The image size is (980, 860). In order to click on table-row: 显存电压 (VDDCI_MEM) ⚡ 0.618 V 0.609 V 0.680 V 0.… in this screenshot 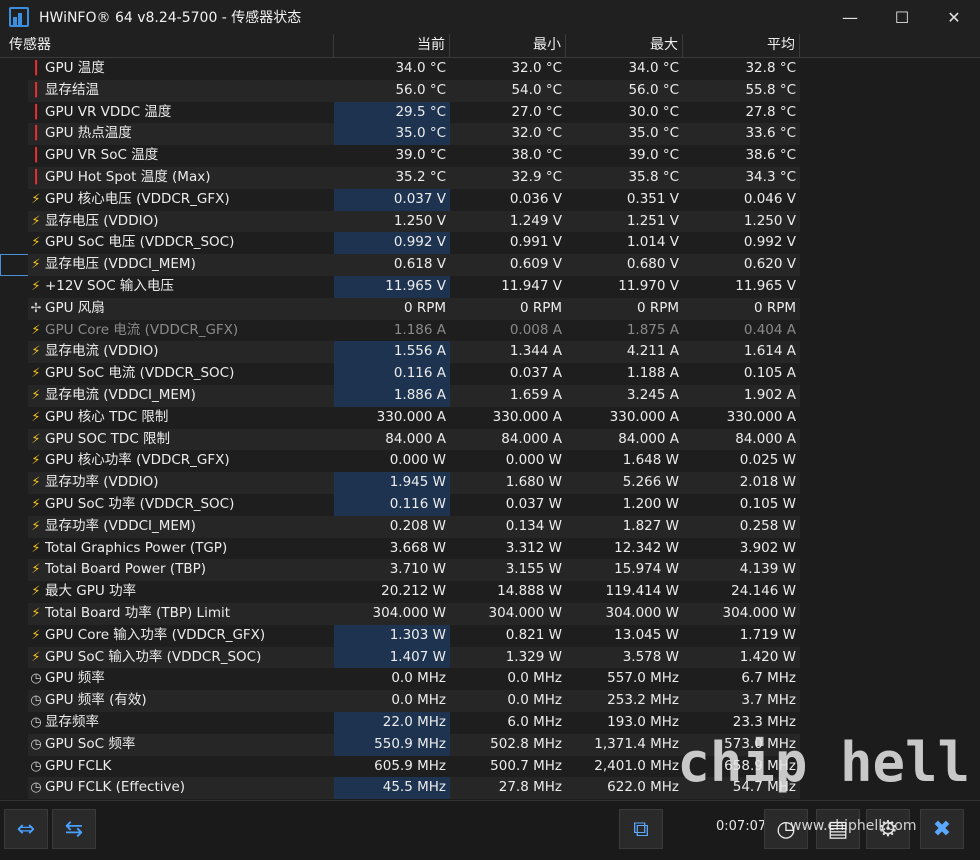, I will do `click(400, 265)`.